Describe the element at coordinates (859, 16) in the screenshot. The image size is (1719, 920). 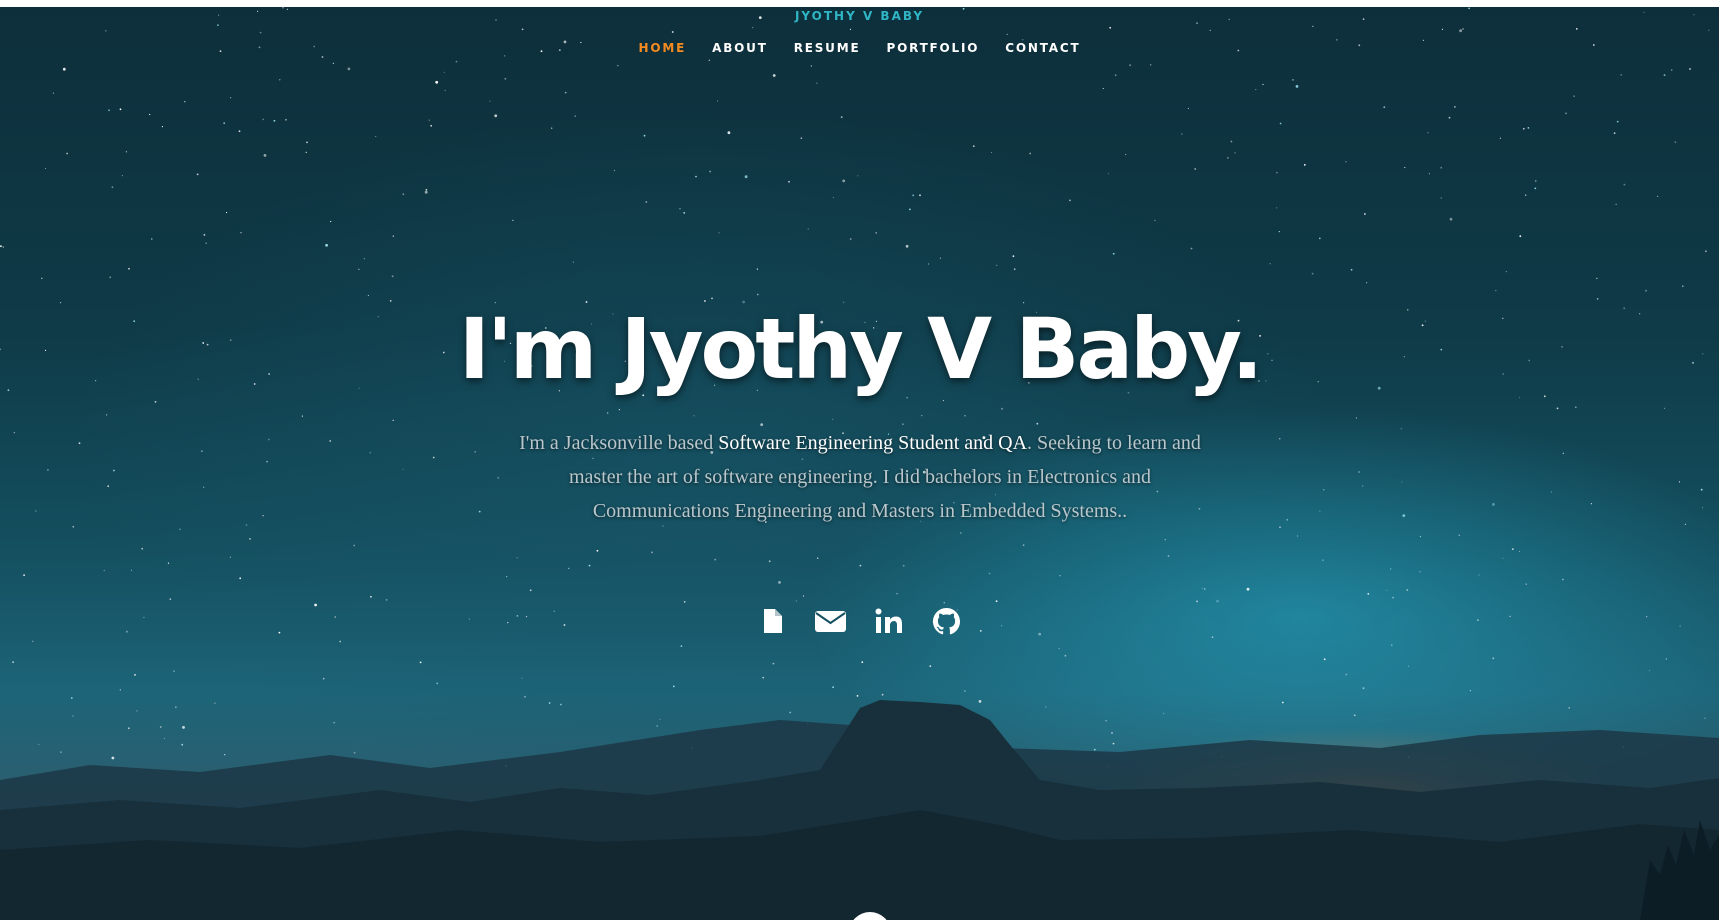
I see `site-label: JYOTHY V BABY` at that location.